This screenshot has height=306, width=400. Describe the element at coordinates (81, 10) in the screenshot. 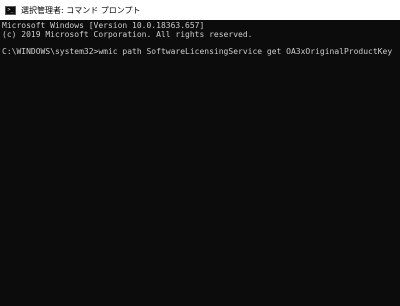

I see `window-title: 選択管理者: コマンド プロンプト` at that location.